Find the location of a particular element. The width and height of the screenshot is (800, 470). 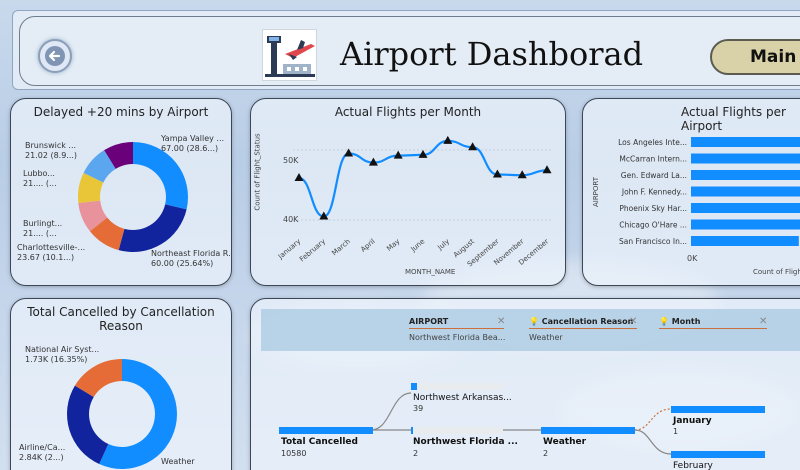

tree-node-value: 10580 is located at coordinates (294, 453).